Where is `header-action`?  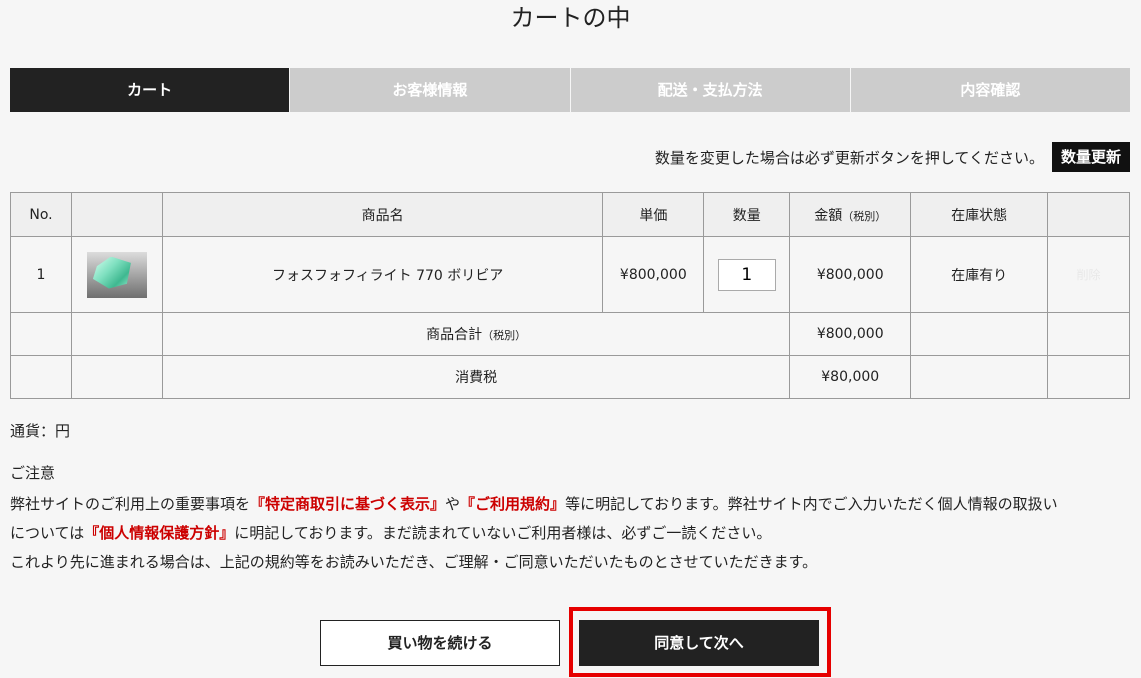
header-action is located at coordinates (1088, 214).